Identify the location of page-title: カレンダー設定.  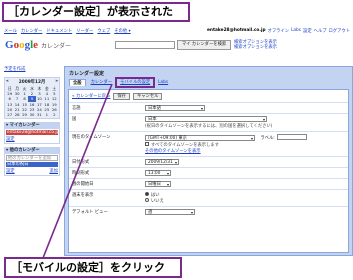
(87, 74).